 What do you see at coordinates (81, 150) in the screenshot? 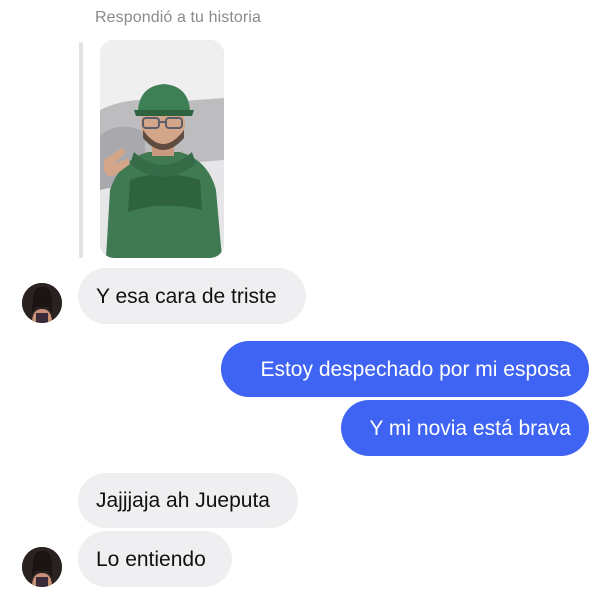
I see `reply-quote-bar` at bounding box center [81, 150].